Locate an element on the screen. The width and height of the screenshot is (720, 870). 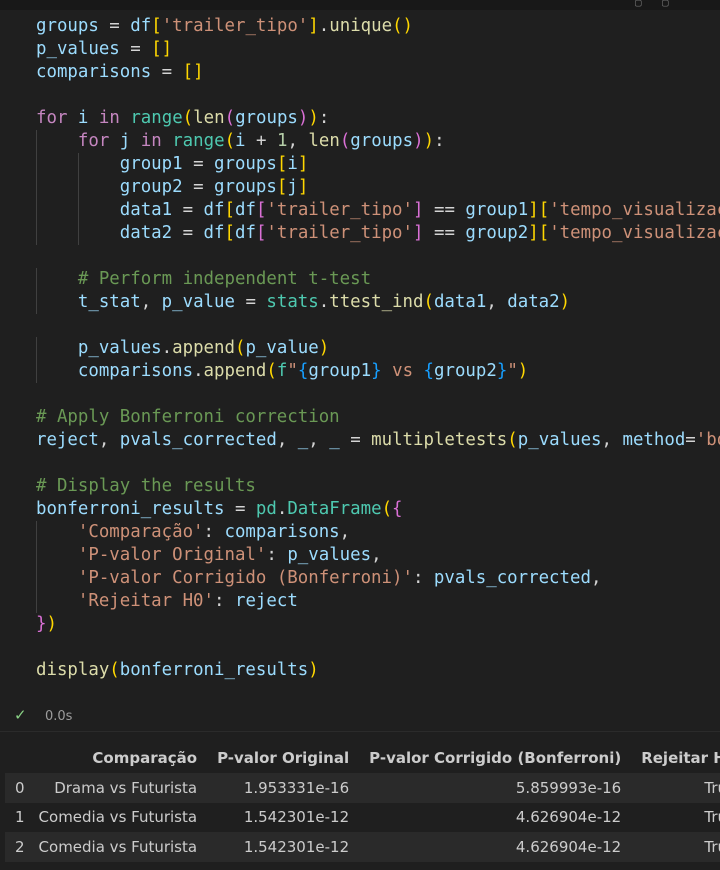
column-header-index is located at coordinates (17, 758).